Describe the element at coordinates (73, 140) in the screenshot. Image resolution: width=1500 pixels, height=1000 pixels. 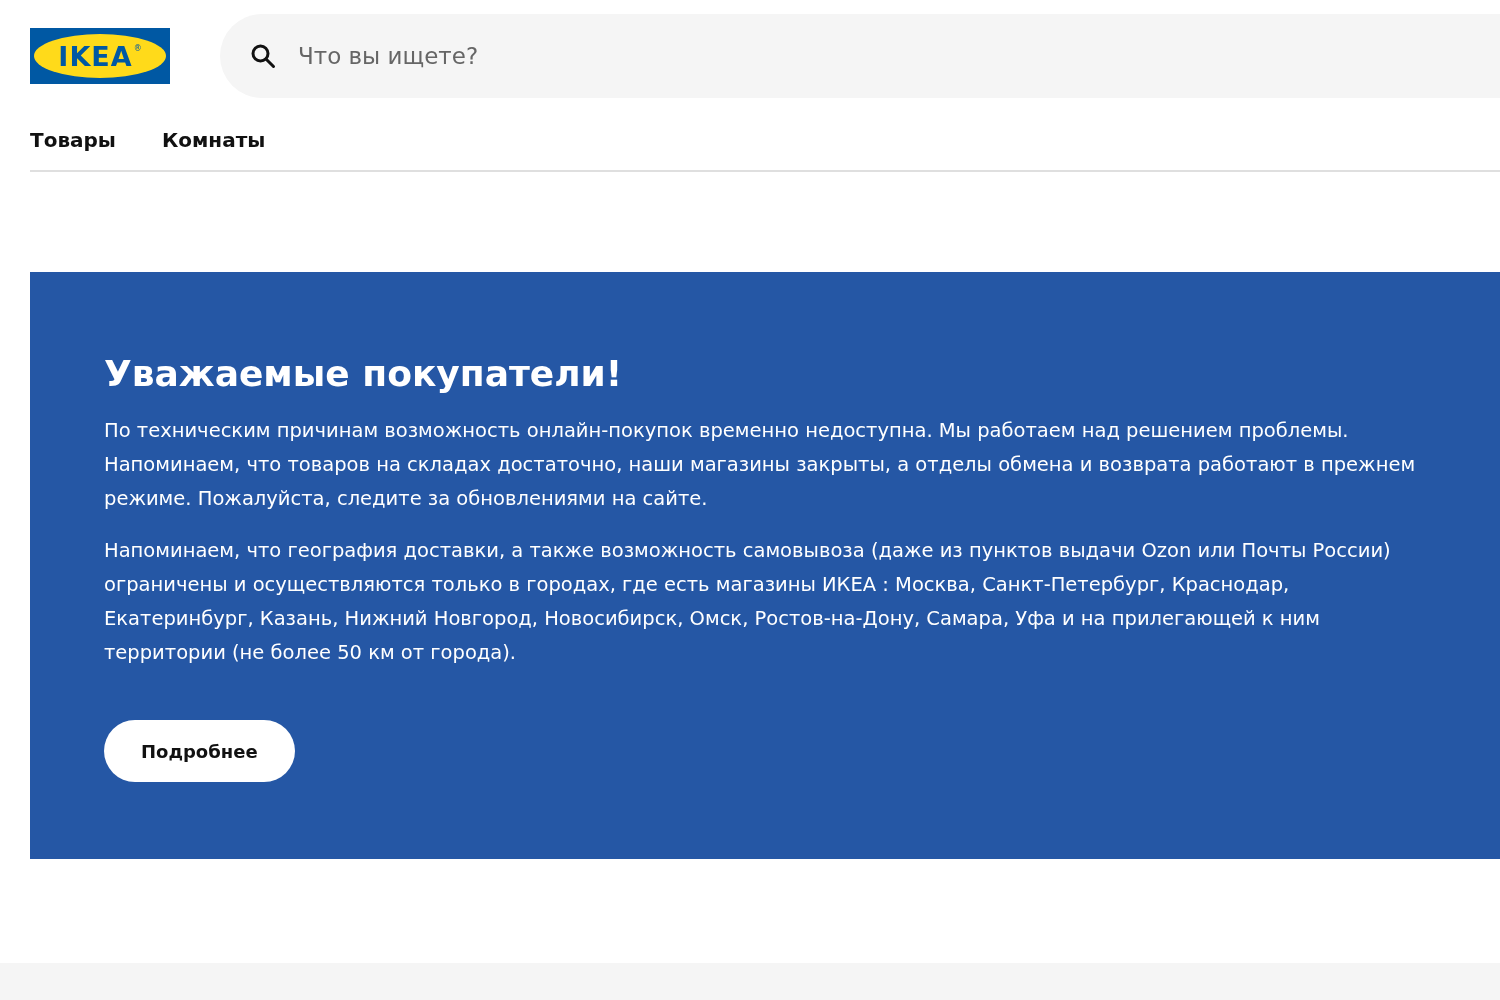
I see `nav-tab: Товары` at that location.